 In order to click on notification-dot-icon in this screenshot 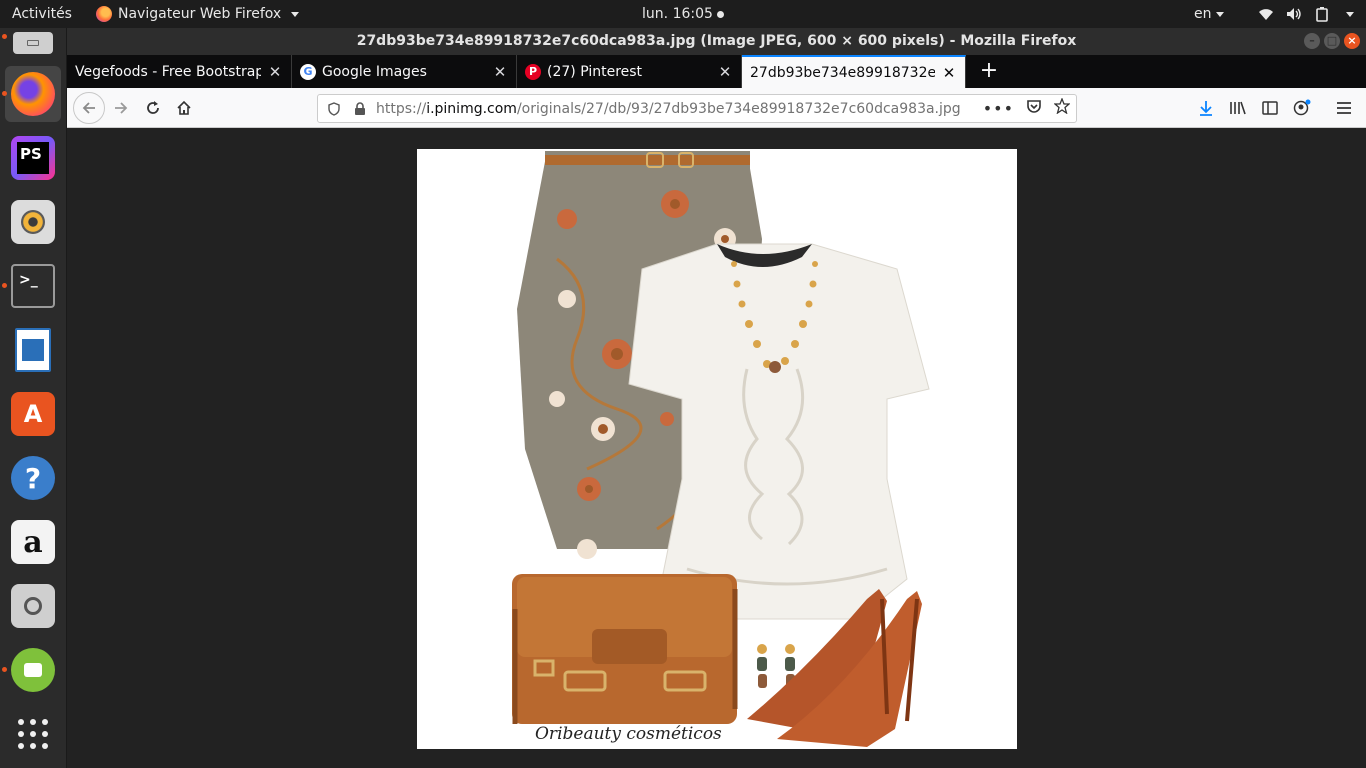, I will do `click(720, 14)`.